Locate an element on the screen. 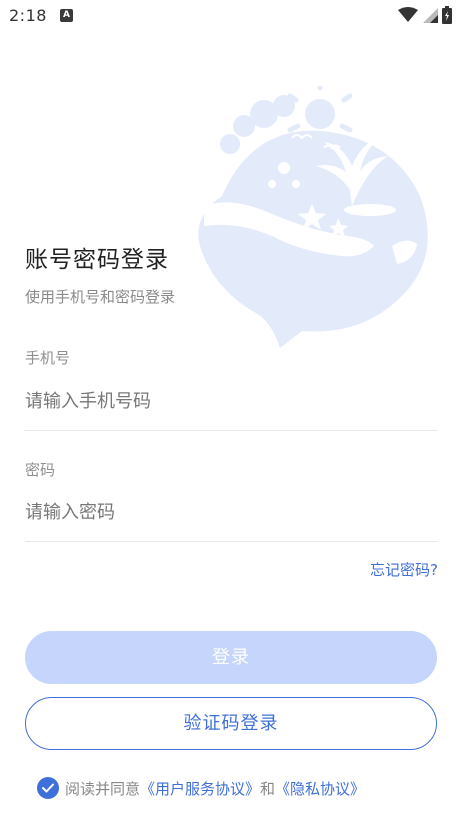  user-agreement-link: 《用户服务协议》 is located at coordinates (200, 788).